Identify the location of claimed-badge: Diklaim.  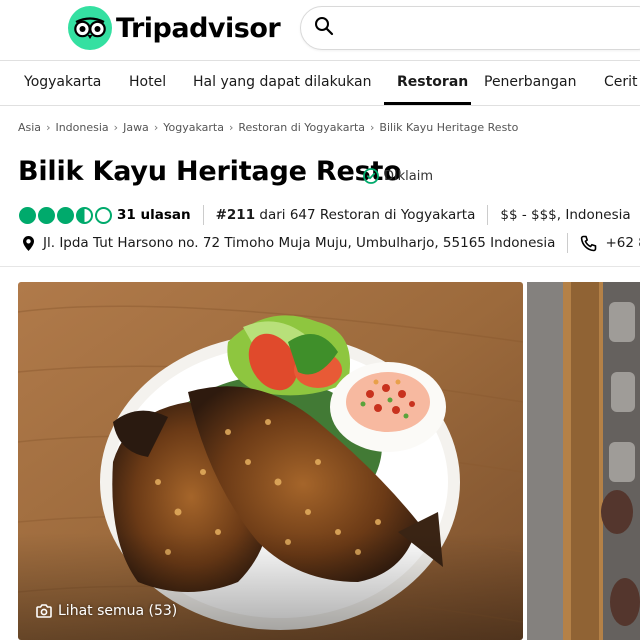
(398, 176).